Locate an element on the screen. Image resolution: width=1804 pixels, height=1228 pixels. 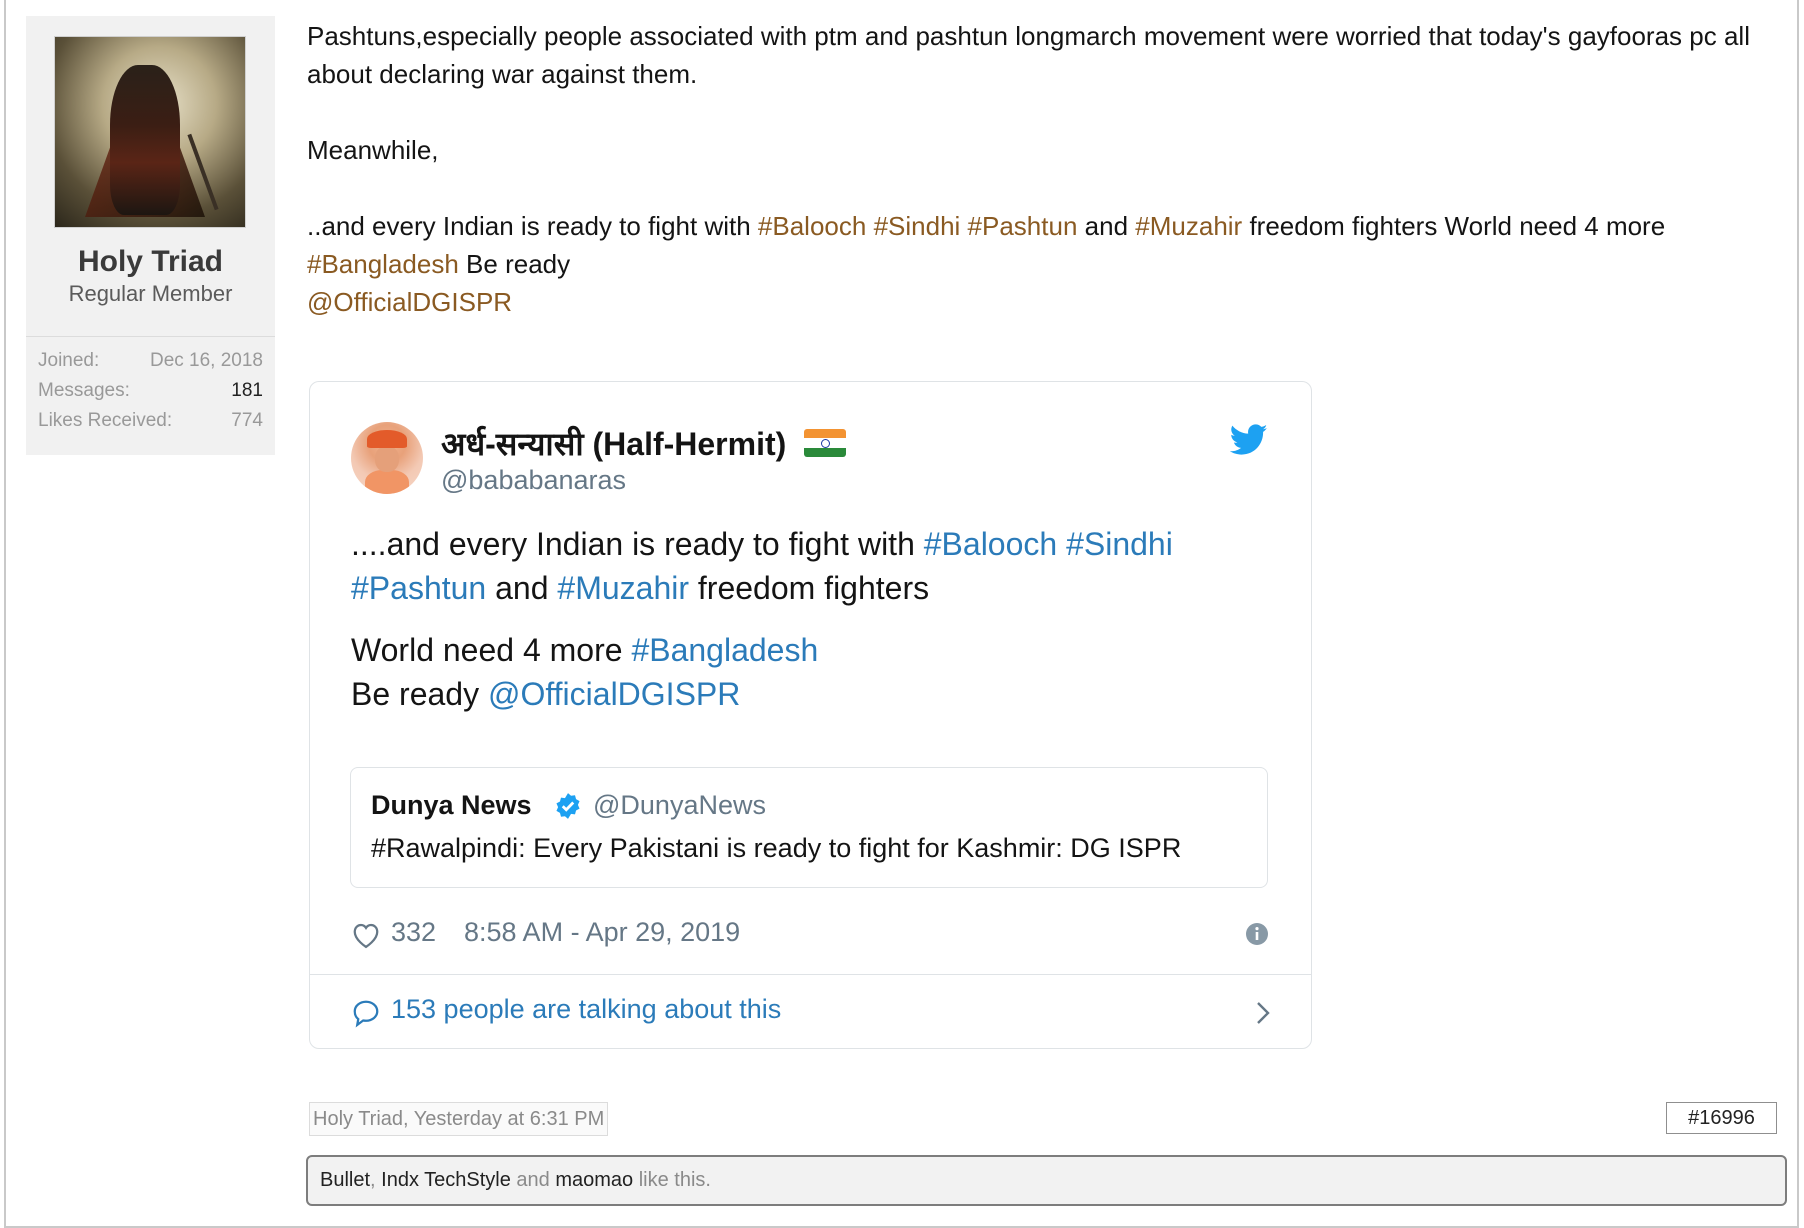
tweet-hashtag-link: #Sindhi is located at coordinates (1119, 544).